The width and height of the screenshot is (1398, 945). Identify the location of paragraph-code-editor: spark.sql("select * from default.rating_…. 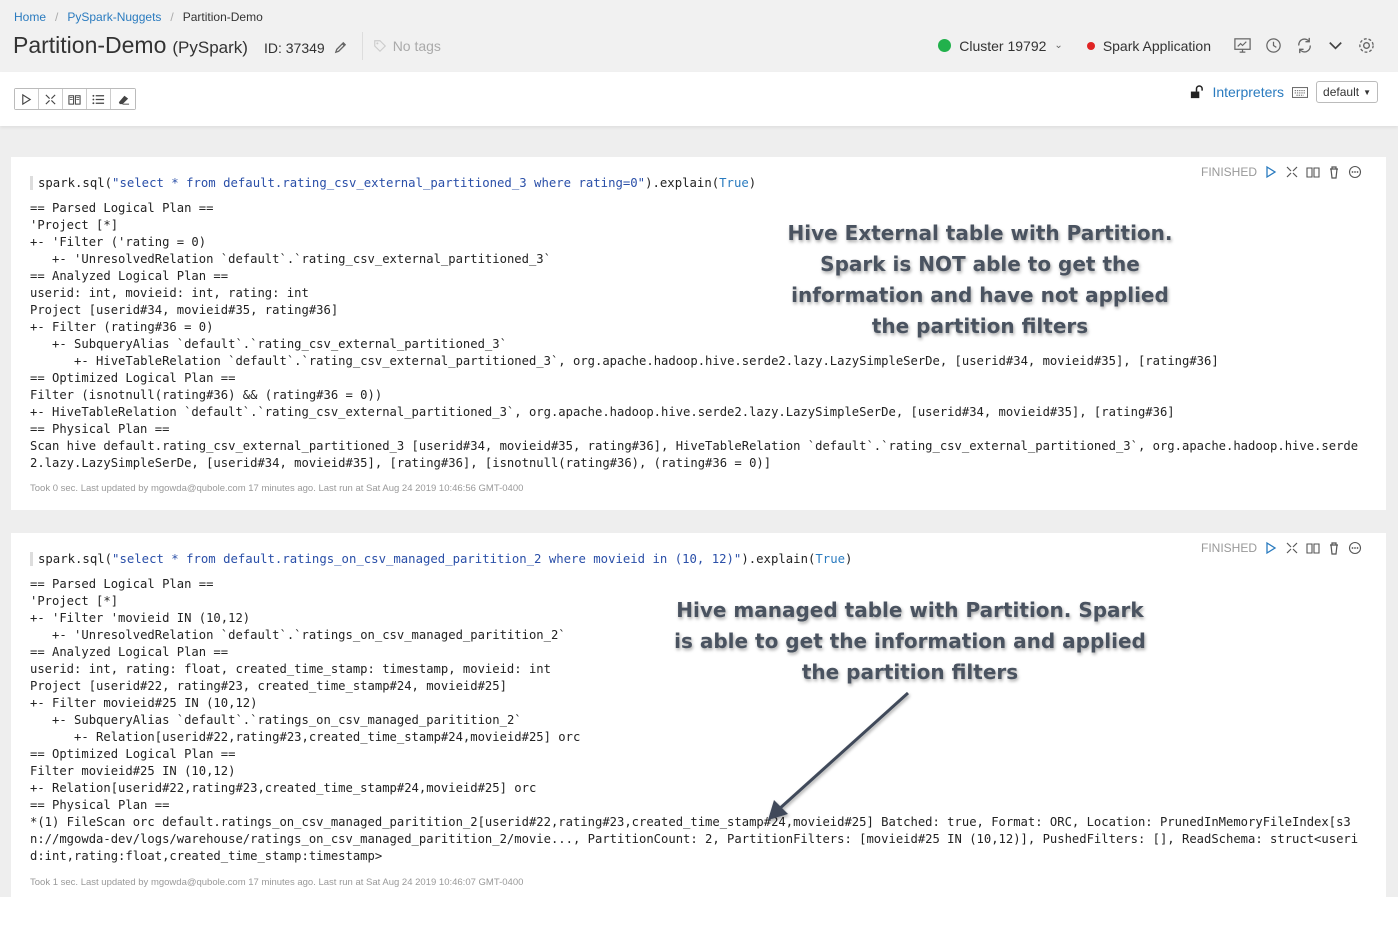
(393, 183).